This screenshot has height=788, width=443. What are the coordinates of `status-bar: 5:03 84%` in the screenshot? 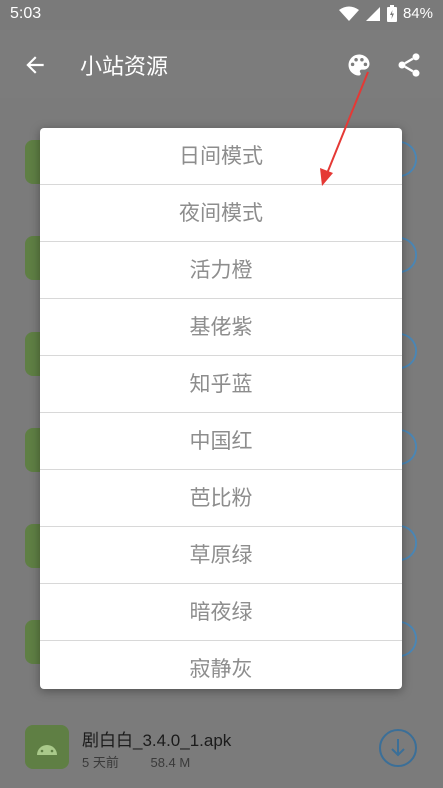 It's located at (221, 15).